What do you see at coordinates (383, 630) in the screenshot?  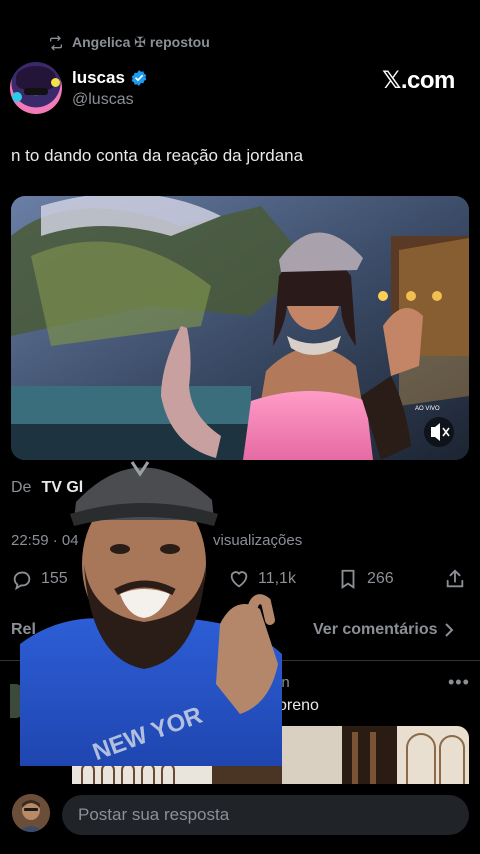 I see `see-comments-link: Ver comentários` at bounding box center [383, 630].